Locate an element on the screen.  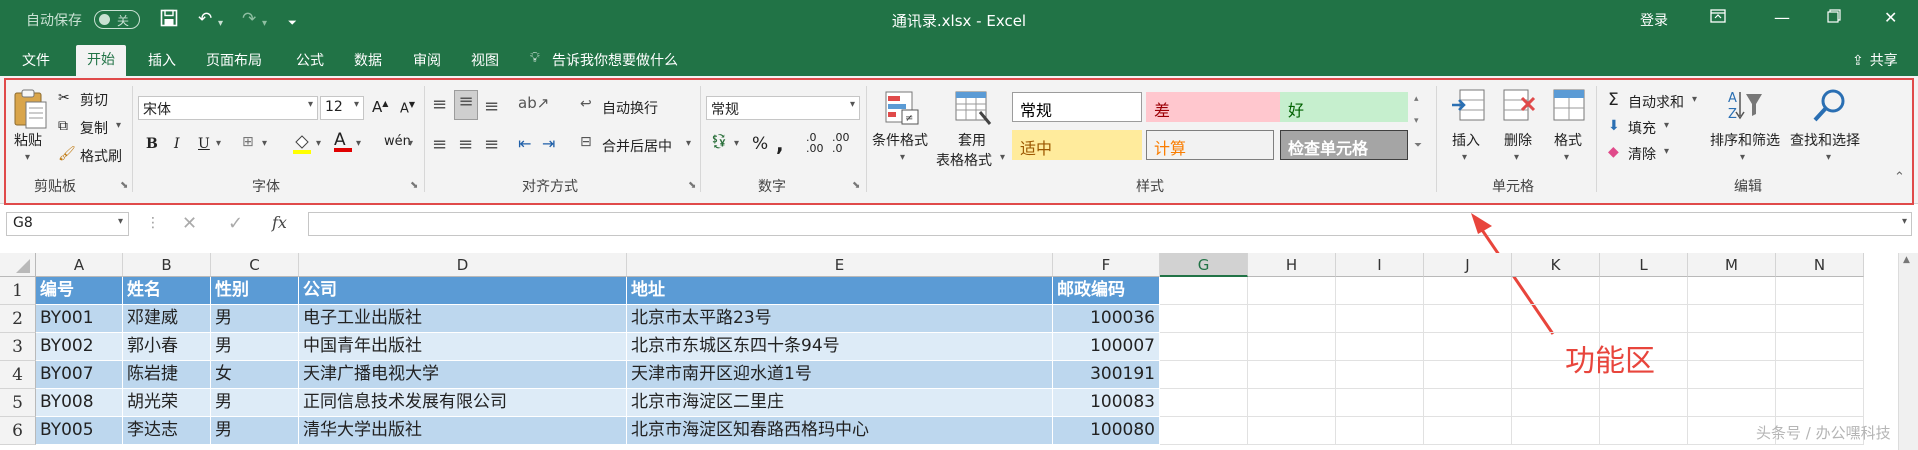
row-header: 5 is located at coordinates (18, 403).